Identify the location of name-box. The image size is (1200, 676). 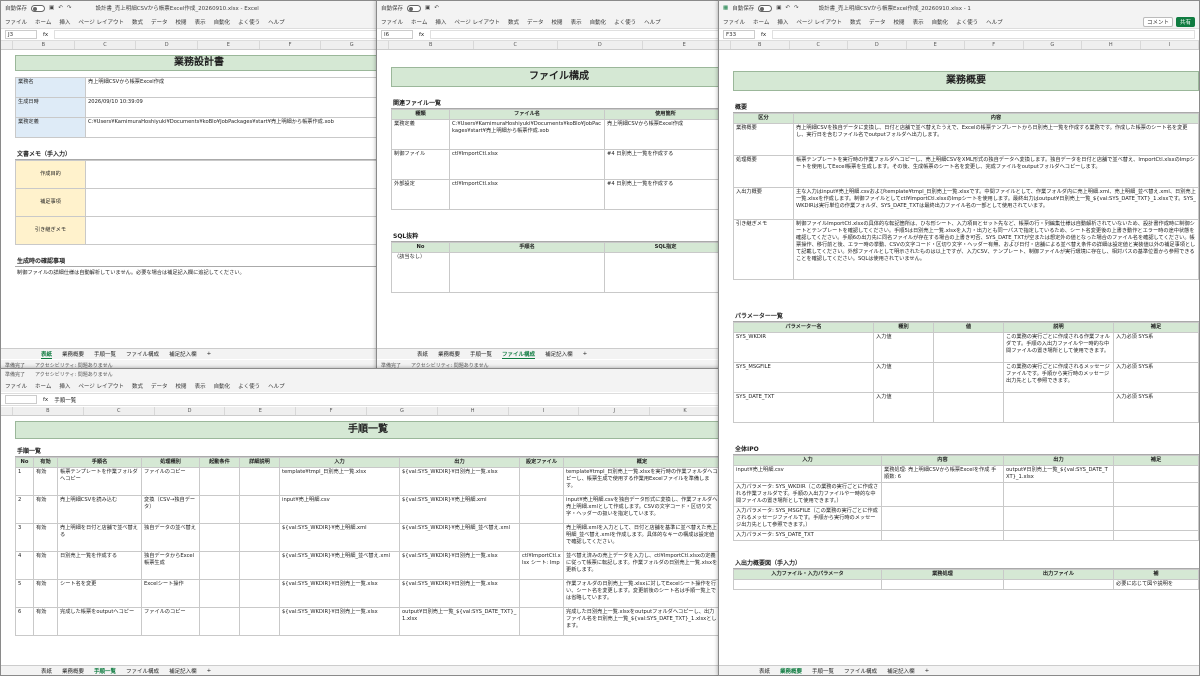
(21, 399).